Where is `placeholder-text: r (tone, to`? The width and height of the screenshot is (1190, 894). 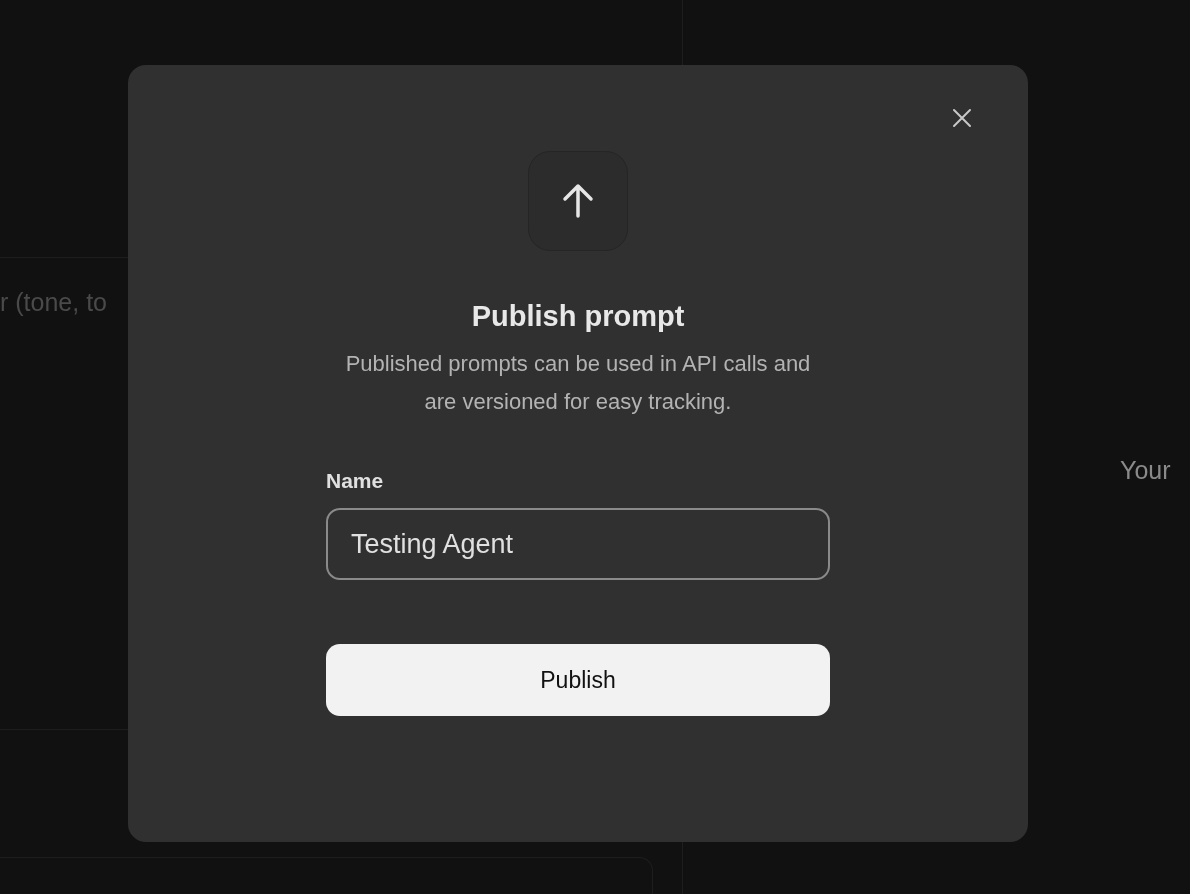 placeholder-text: r (tone, to is located at coordinates (53, 302).